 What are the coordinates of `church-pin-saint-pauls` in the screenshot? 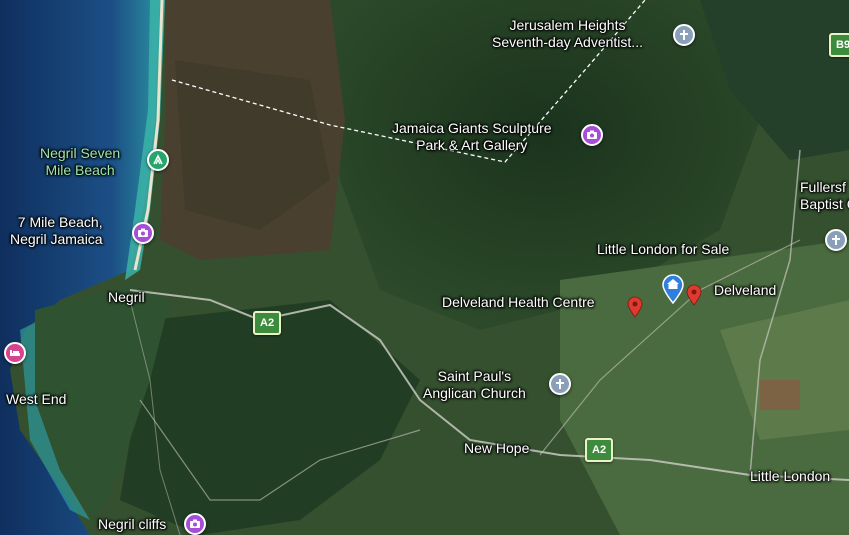 It's located at (560, 384).